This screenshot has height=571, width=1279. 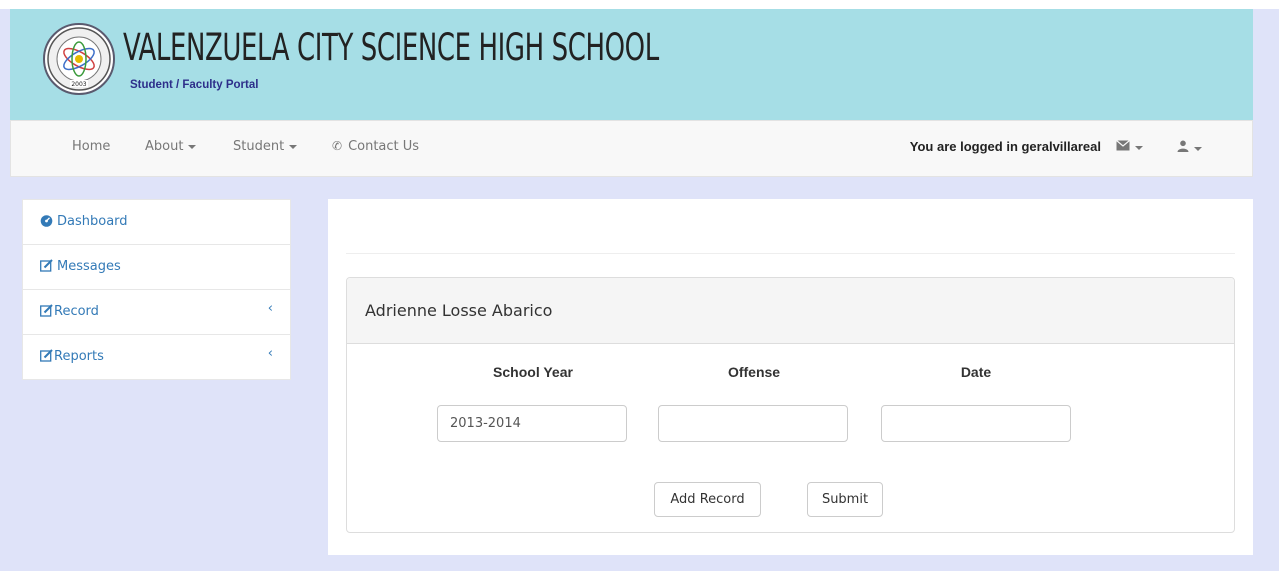 What do you see at coordinates (1123, 145) in the screenshot?
I see `envelope-icon` at bounding box center [1123, 145].